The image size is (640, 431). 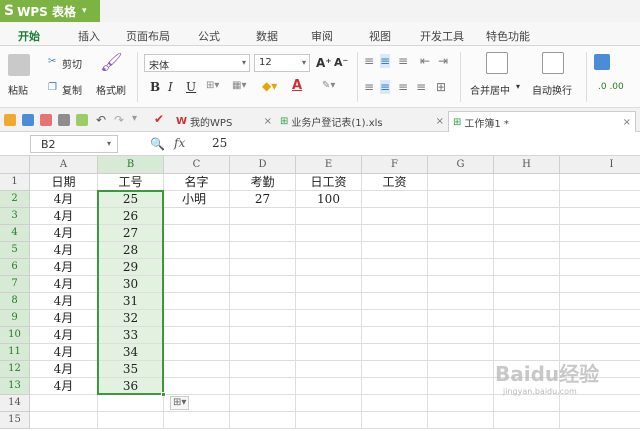 I want to click on name-box: B2 ▾, so click(x=74, y=144).